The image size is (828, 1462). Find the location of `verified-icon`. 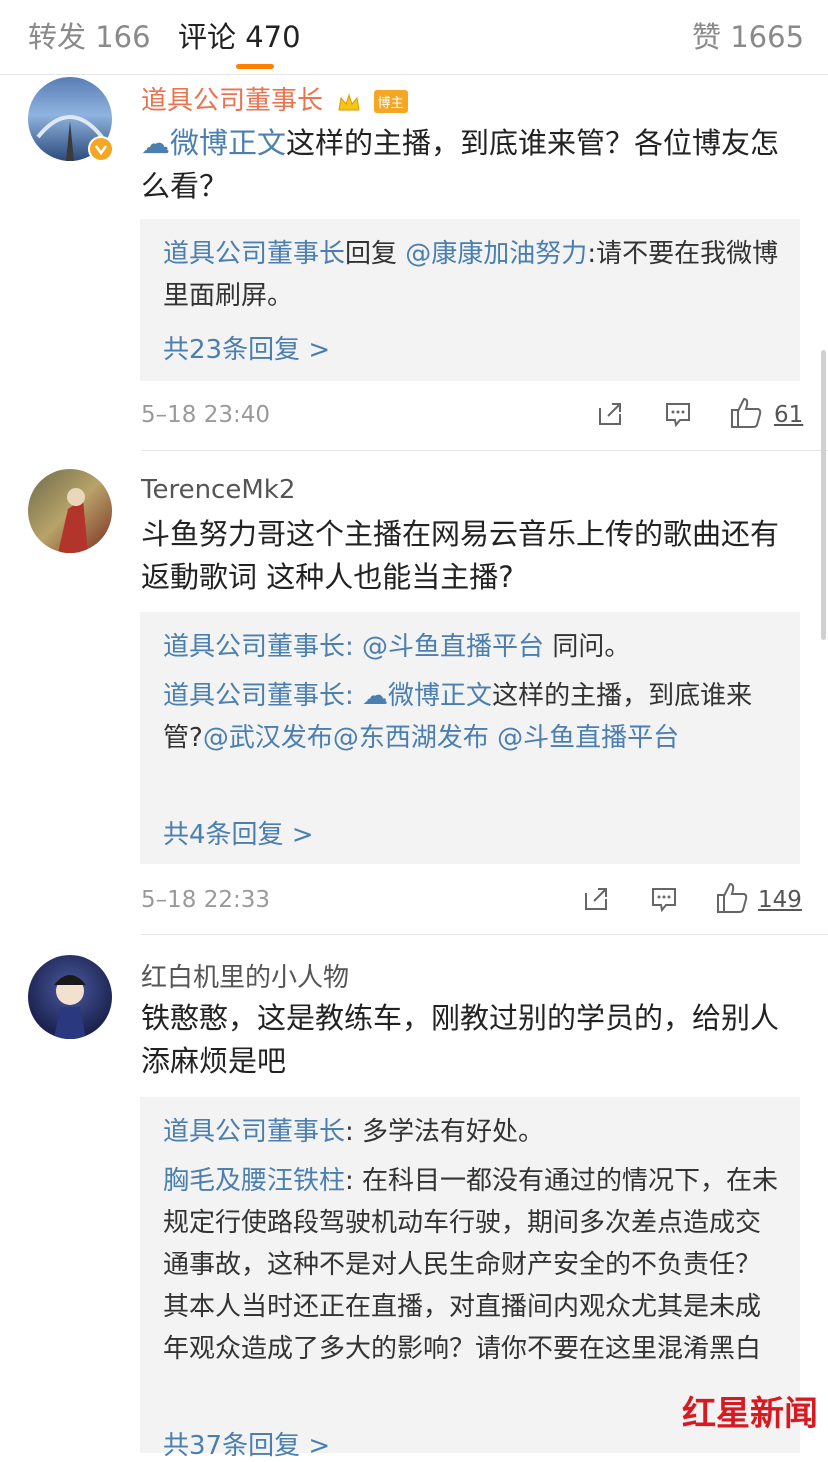

verified-icon is located at coordinates (101, 149).